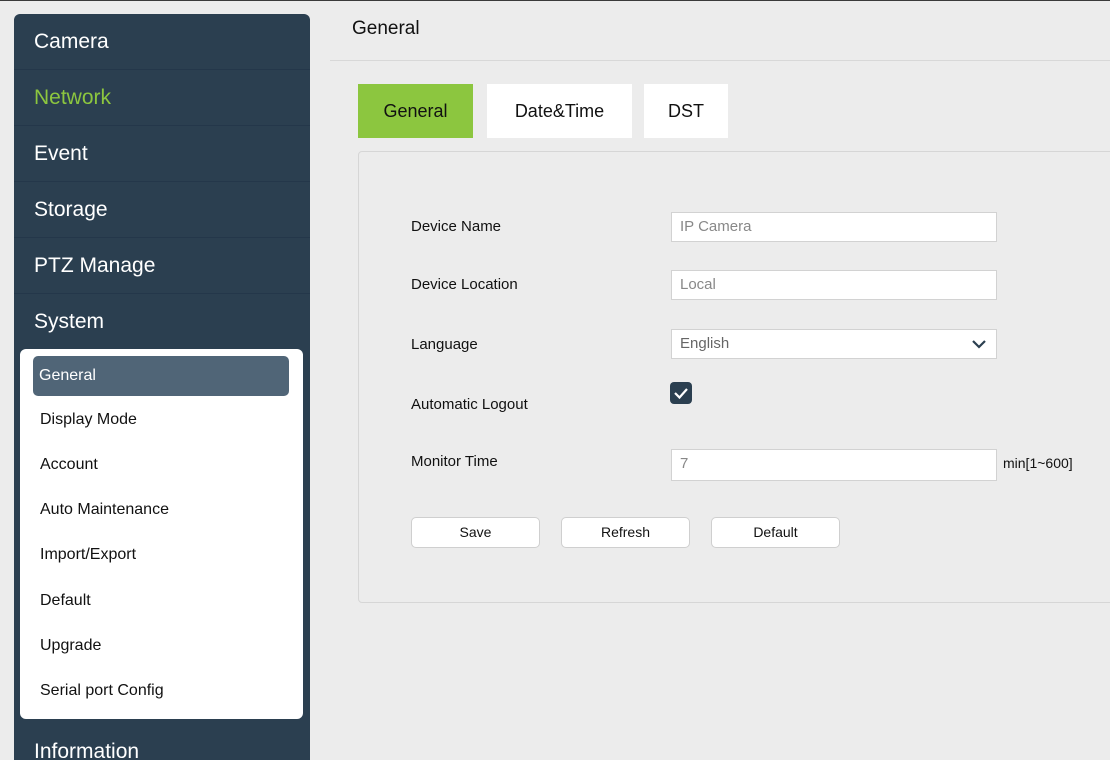 This screenshot has height=760, width=1110. I want to click on sidebar-item-event: Event, so click(162, 154).